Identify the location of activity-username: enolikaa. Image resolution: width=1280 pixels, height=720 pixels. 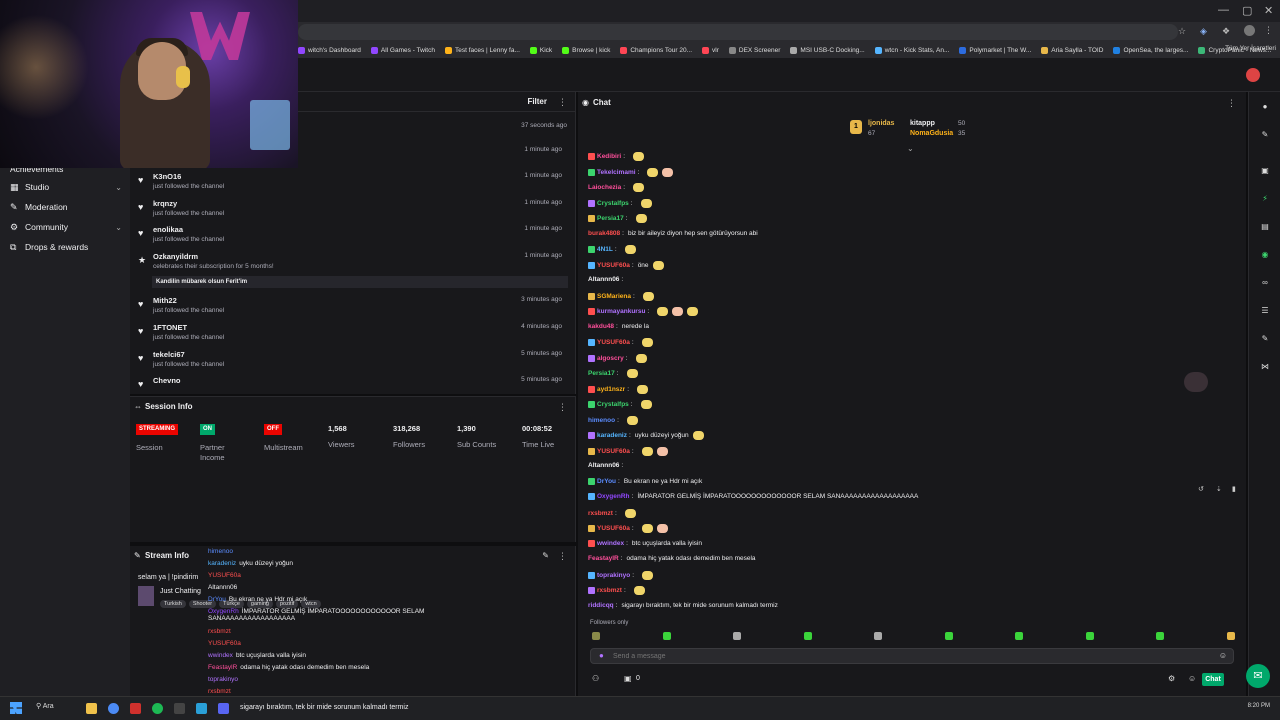
(168, 229).